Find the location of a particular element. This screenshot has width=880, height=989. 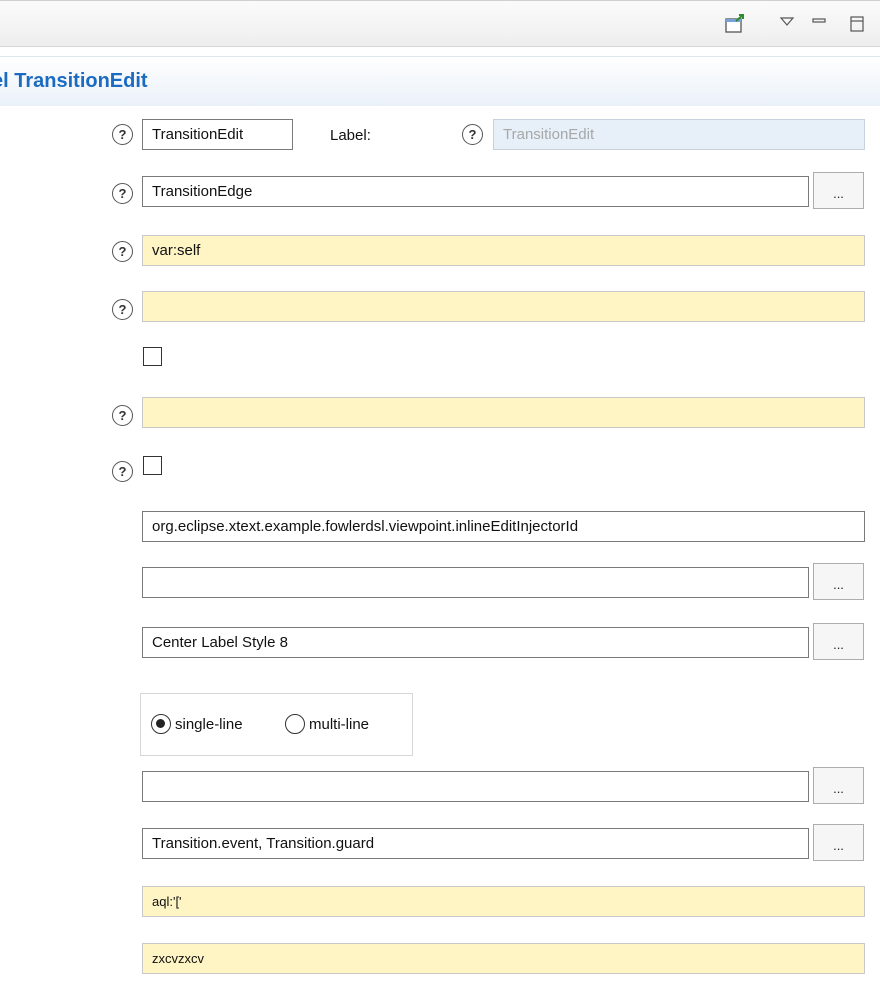

precondition-expression-field is located at coordinates (503, 306).